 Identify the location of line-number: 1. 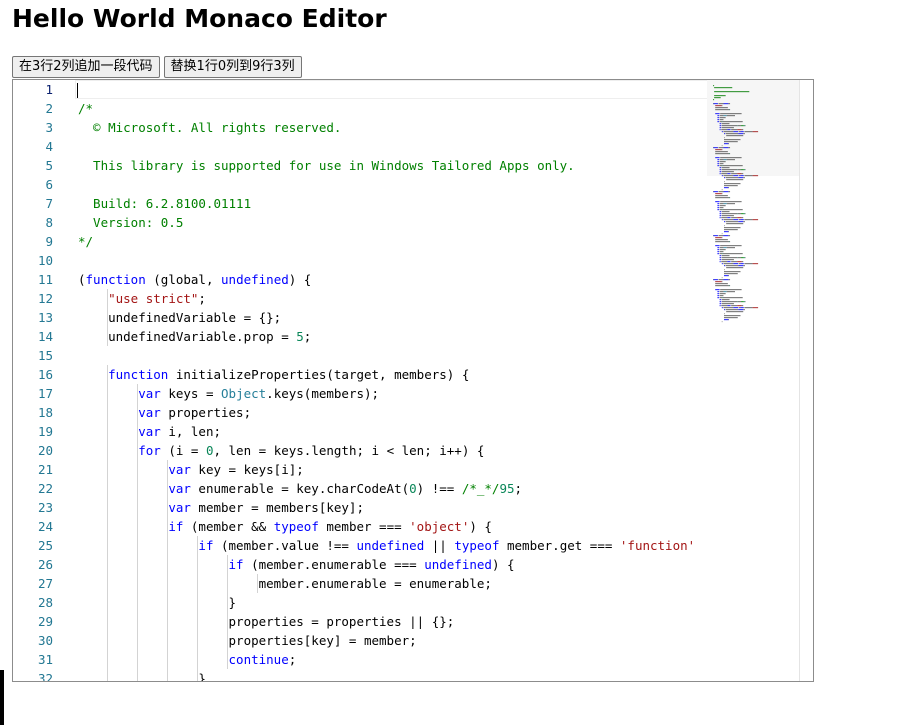
(49, 89).